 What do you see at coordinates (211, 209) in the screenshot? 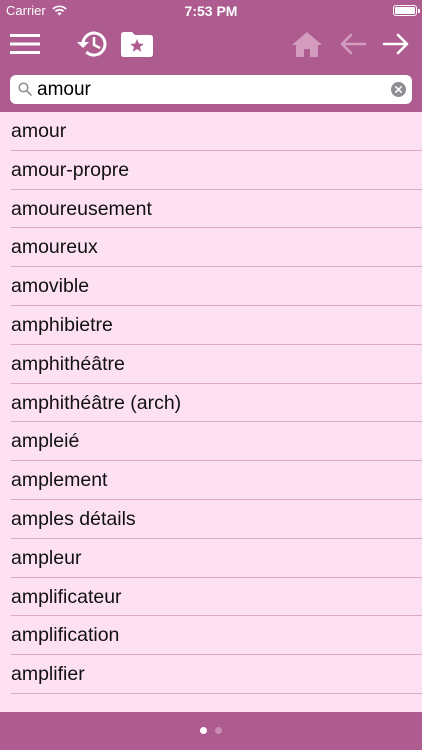
I see `list-item: amoureusement` at bounding box center [211, 209].